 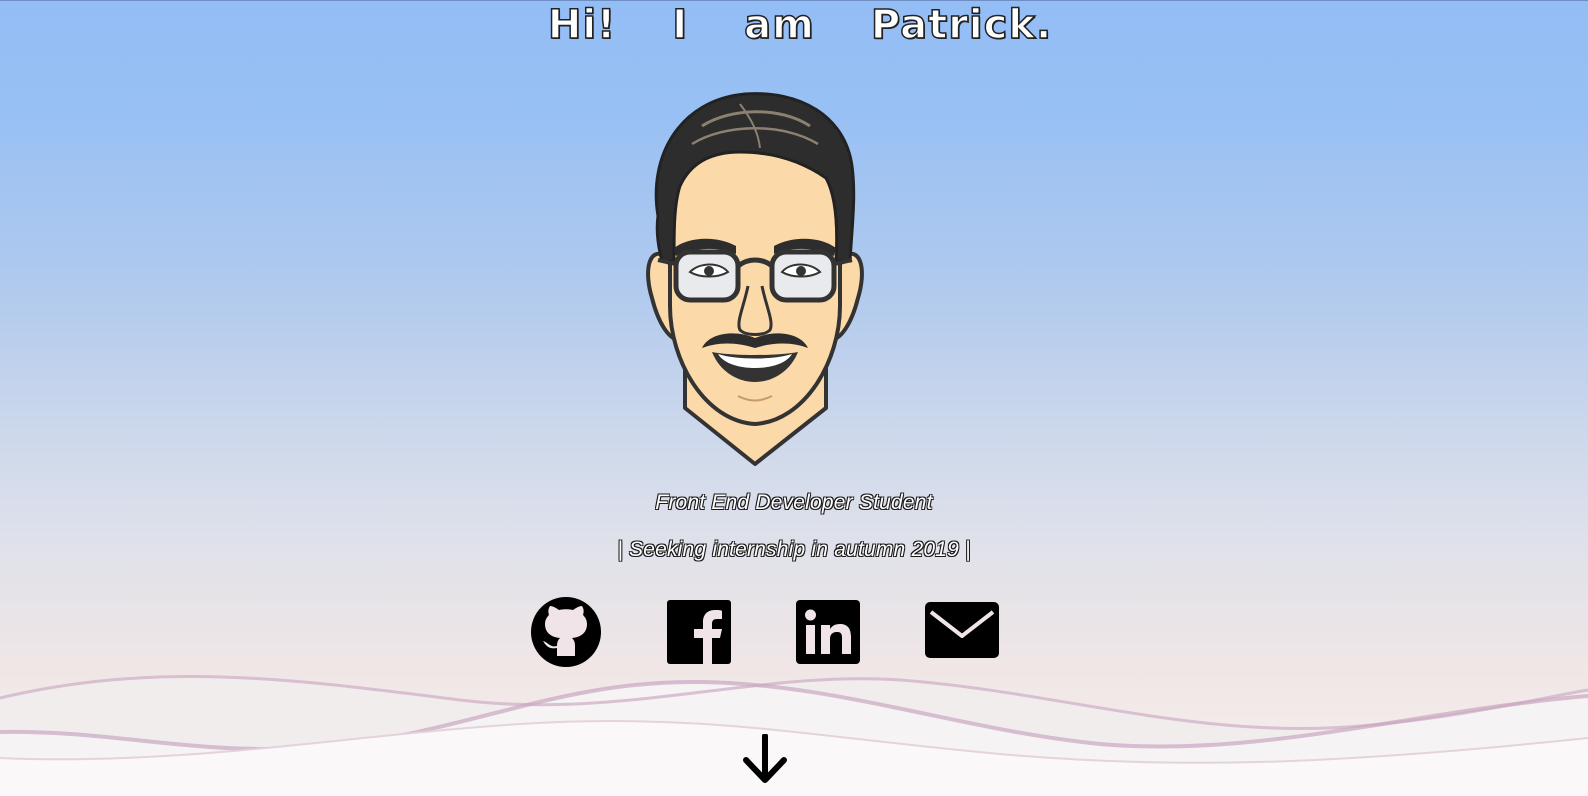 I want to click on subtitle-role: Front End Developer Student, so click(x=794, y=502).